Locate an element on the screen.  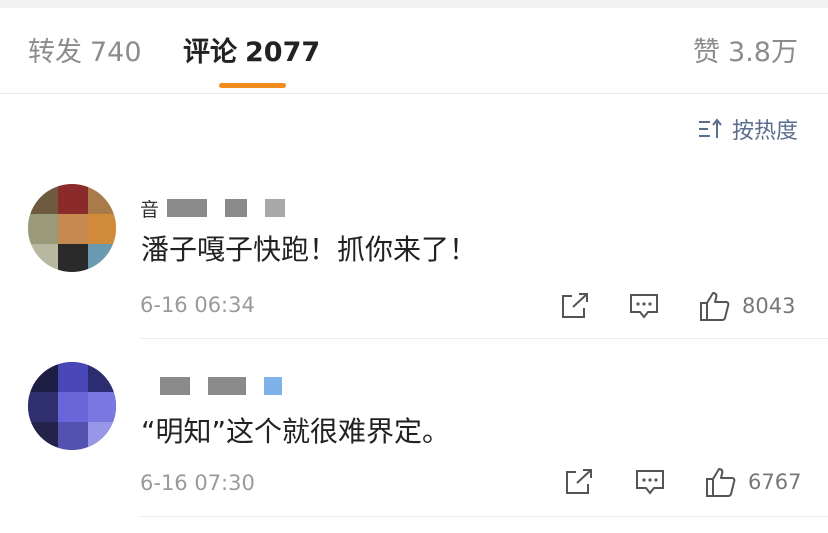
username is located at coordinates (230, 386).